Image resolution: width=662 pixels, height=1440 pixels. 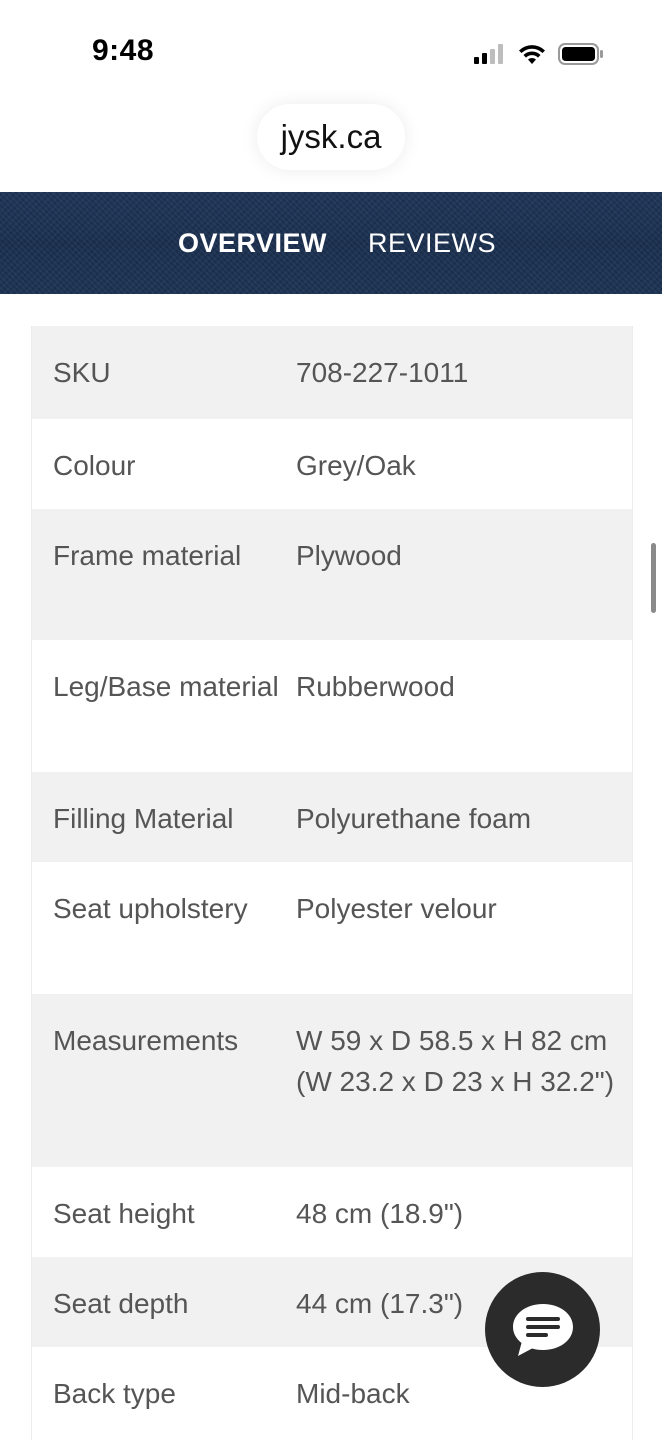 I want to click on spec-row-seat-height: Seat height 48 cm (18.9"), so click(x=332, y=1212).